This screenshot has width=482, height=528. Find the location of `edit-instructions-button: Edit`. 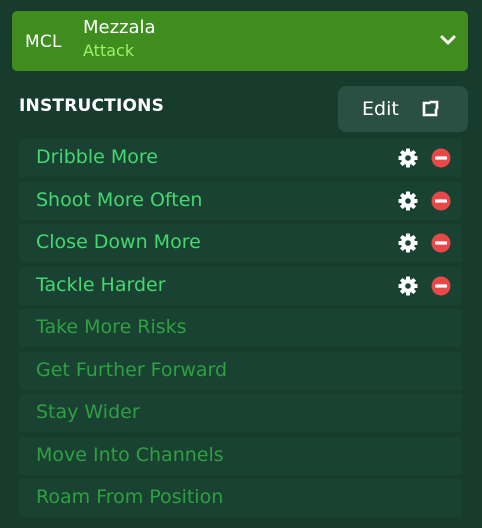

edit-instructions-button: Edit is located at coordinates (403, 109).